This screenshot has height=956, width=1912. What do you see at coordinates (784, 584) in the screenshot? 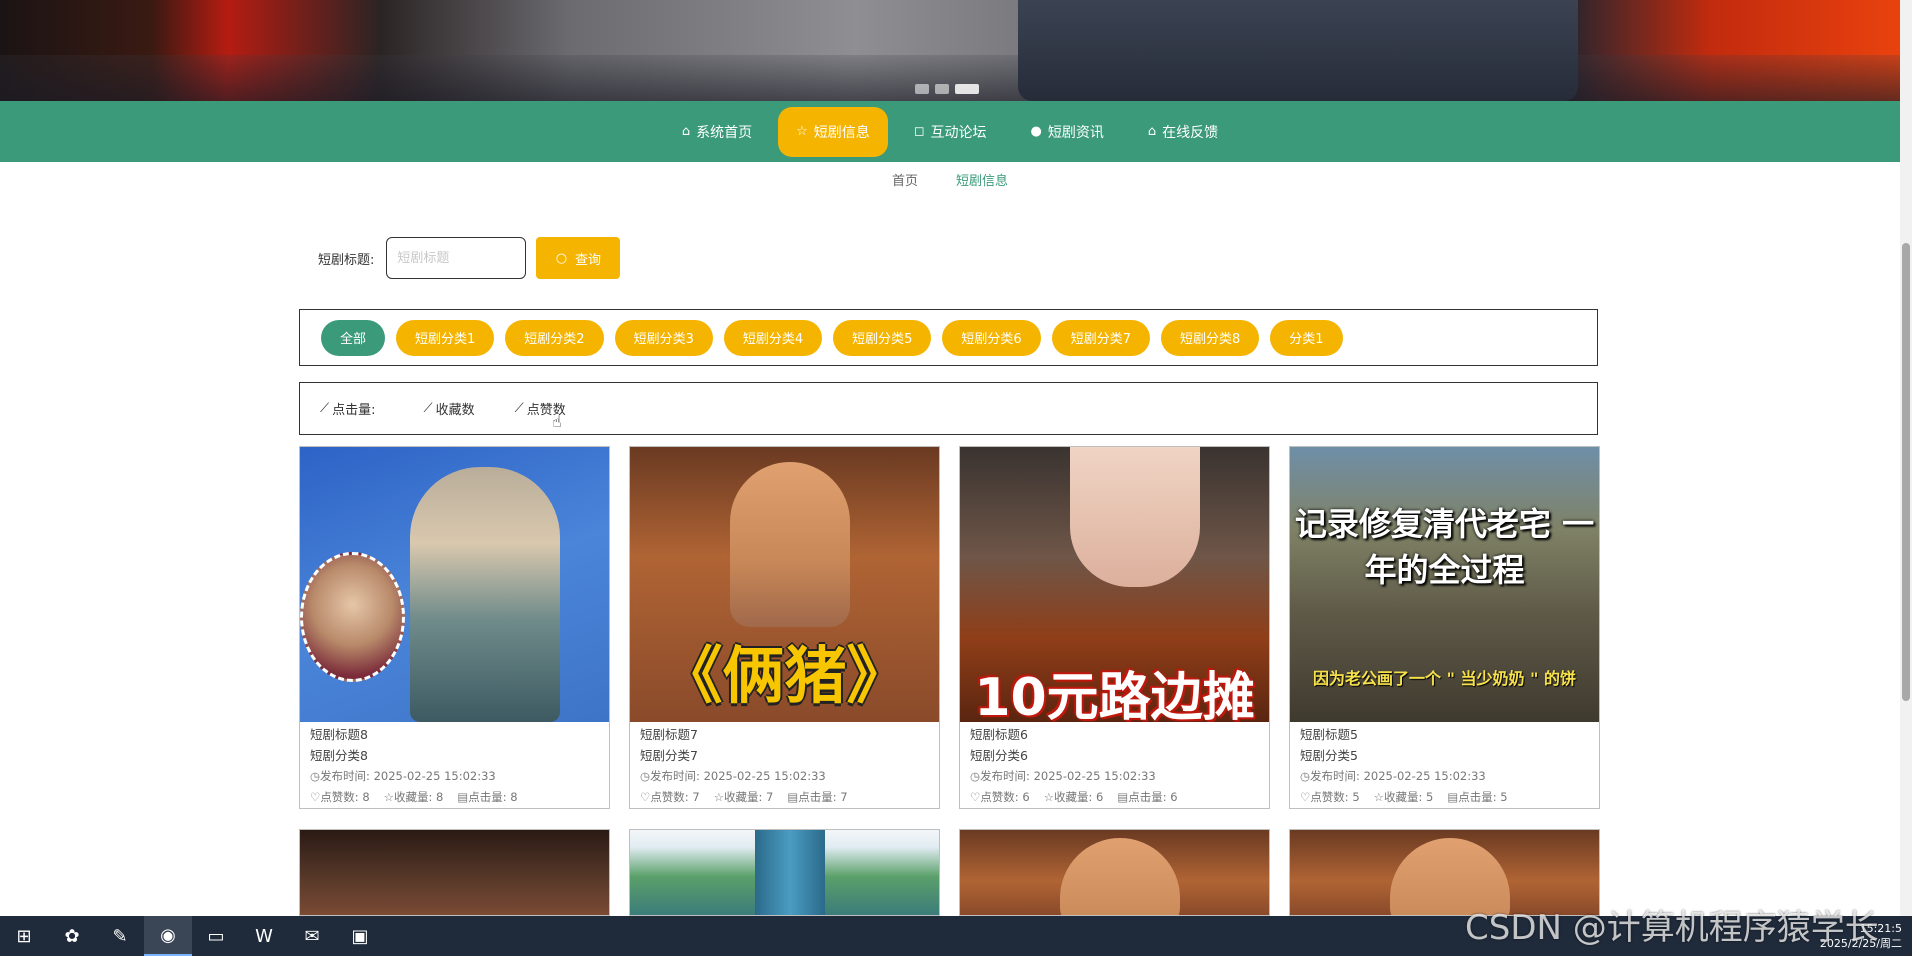
I see `drama-thumbnail: 《俩猪》` at bounding box center [784, 584].